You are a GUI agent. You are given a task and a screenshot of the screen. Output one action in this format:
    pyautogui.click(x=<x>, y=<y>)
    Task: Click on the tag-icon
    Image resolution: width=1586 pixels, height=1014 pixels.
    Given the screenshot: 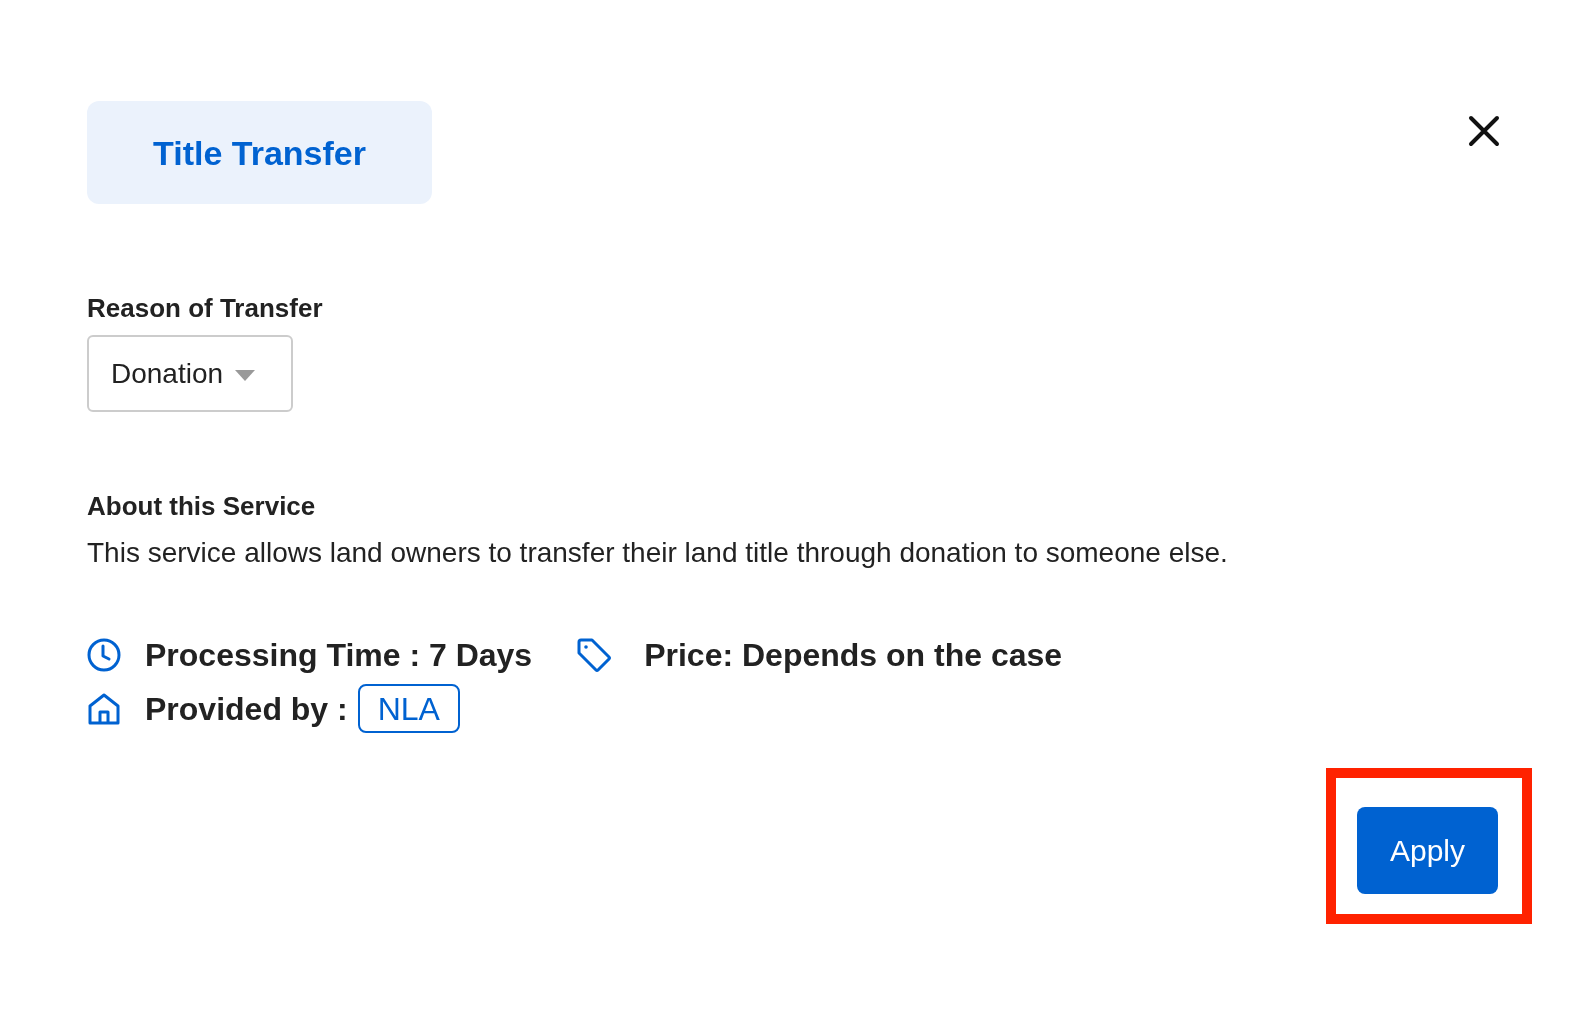 What is the action you would take?
    pyautogui.click(x=594, y=655)
    